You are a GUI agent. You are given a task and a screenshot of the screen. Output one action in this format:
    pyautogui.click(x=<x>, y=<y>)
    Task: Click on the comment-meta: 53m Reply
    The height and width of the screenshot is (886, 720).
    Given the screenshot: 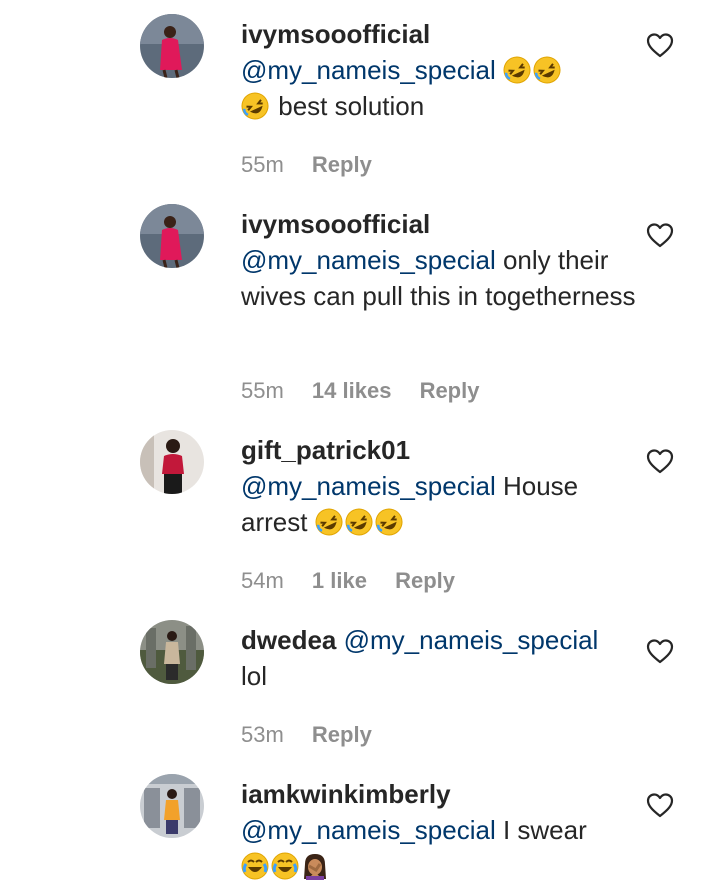 What is the action you would take?
    pyautogui.click(x=317, y=735)
    